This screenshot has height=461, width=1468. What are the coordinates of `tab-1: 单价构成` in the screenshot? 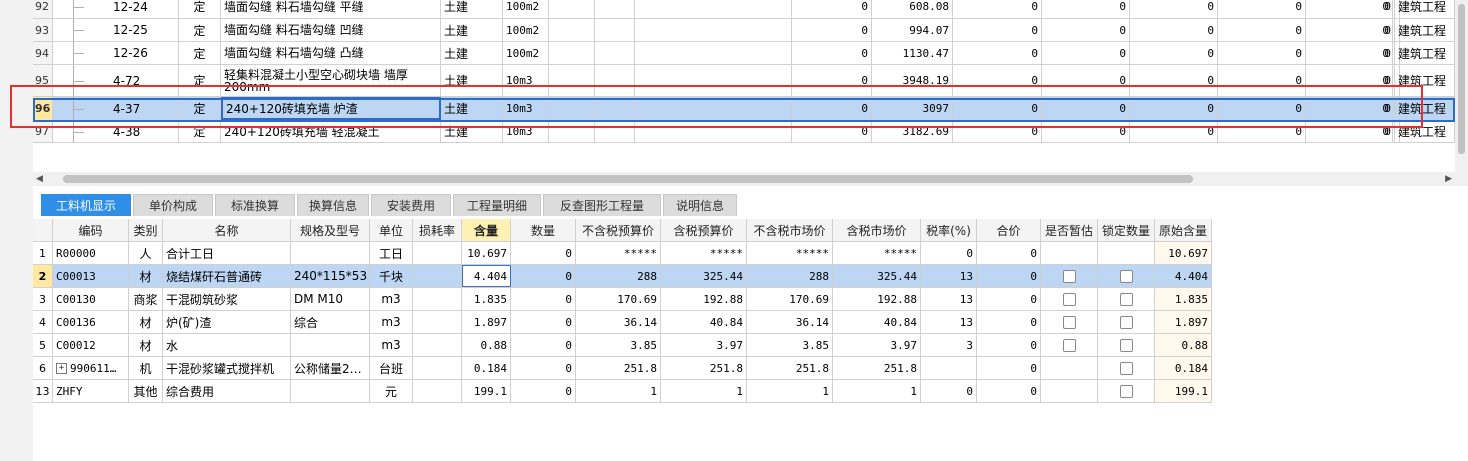 It's located at (173, 205).